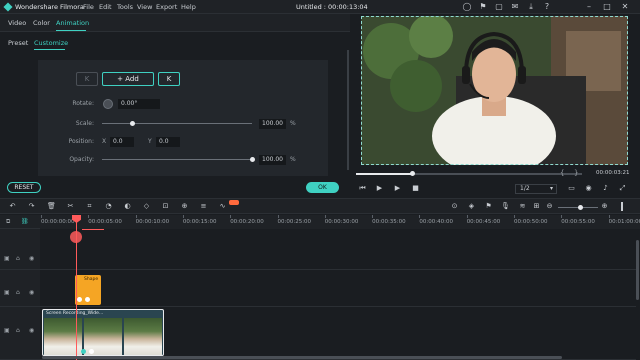 This screenshot has height=360, width=640. What do you see at coordinates (188, 7) in the screenshot?
I see `menu-help: Help` at bounding box center [188, 7].